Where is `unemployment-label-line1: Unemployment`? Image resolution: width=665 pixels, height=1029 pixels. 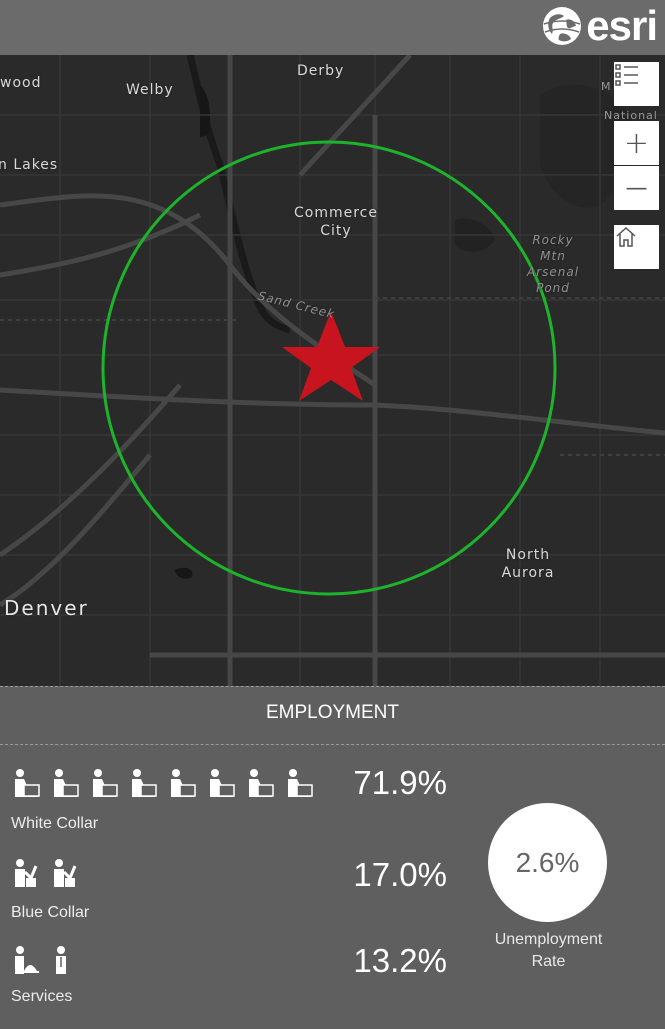 unemployment-label-line1: Unemployment is located at coordinates (548, 939).